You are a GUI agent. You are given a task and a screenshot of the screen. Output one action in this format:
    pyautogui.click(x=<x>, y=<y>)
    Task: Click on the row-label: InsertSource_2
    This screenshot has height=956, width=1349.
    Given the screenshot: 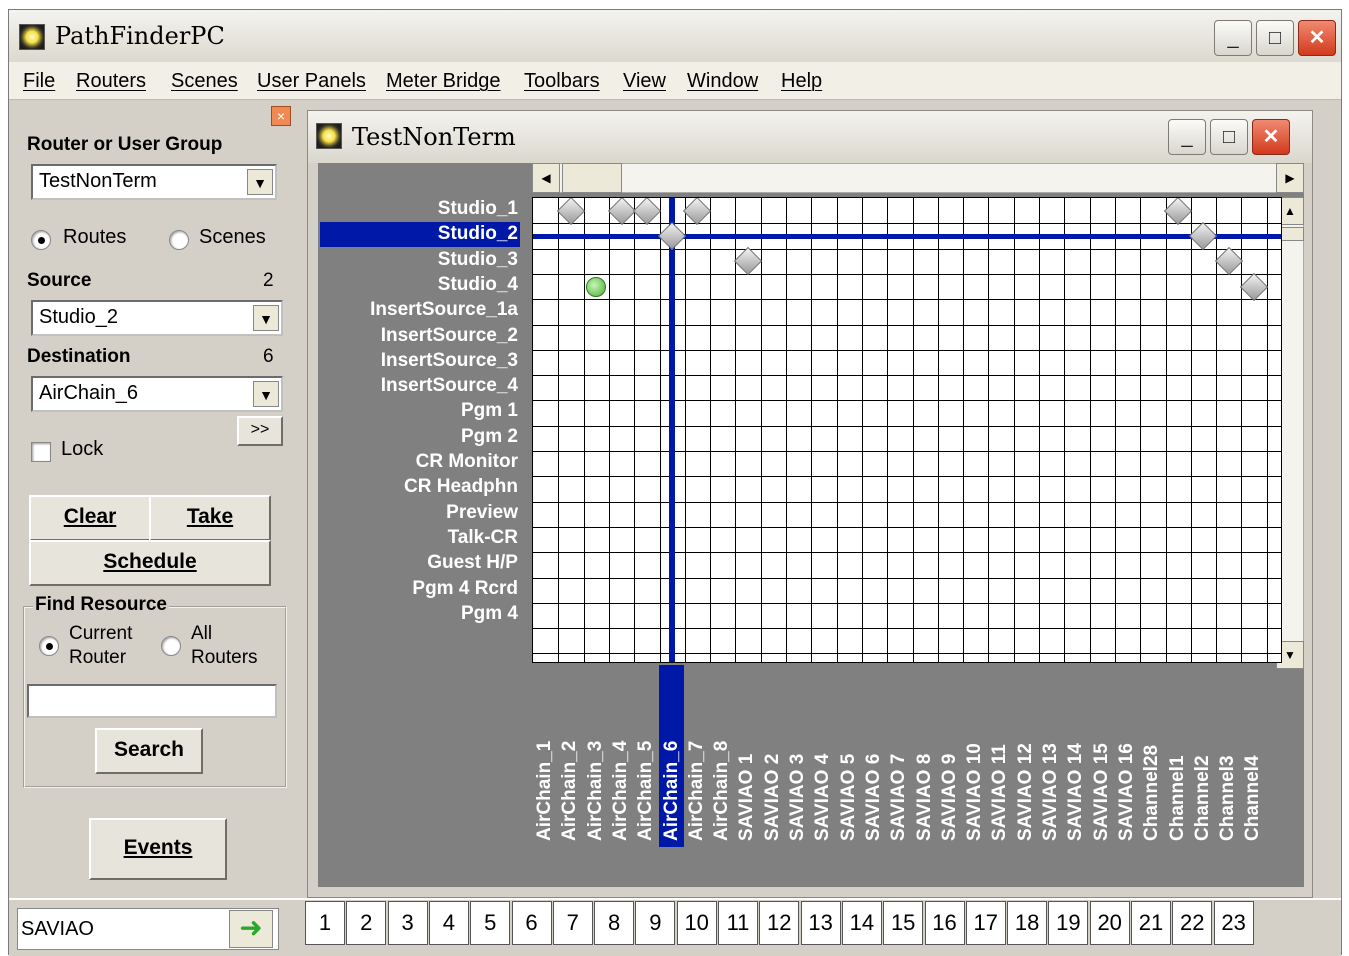 What is the action you would take?
    pyautogui.click(x=449, y=336)
    